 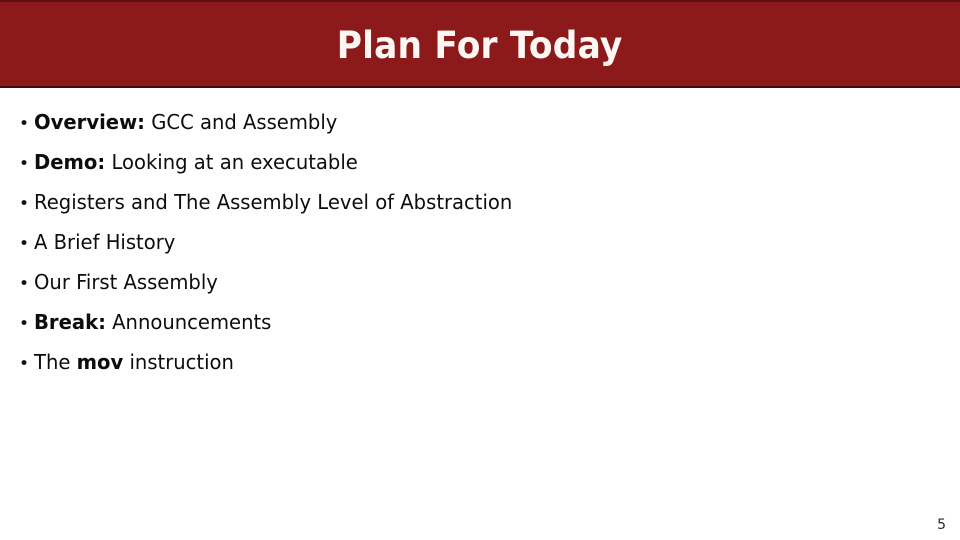 I want to click on list-item-lead: Overview:, so click(x=90, y=122).